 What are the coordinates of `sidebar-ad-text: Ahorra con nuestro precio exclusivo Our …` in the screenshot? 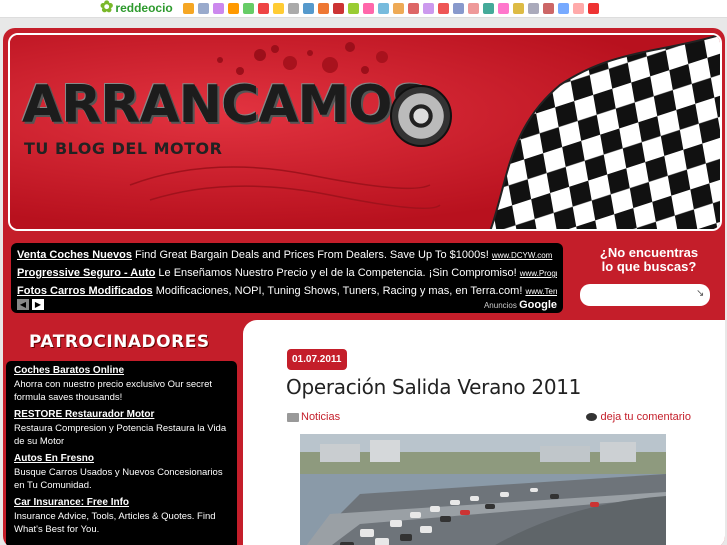 It's located at (113, 391).